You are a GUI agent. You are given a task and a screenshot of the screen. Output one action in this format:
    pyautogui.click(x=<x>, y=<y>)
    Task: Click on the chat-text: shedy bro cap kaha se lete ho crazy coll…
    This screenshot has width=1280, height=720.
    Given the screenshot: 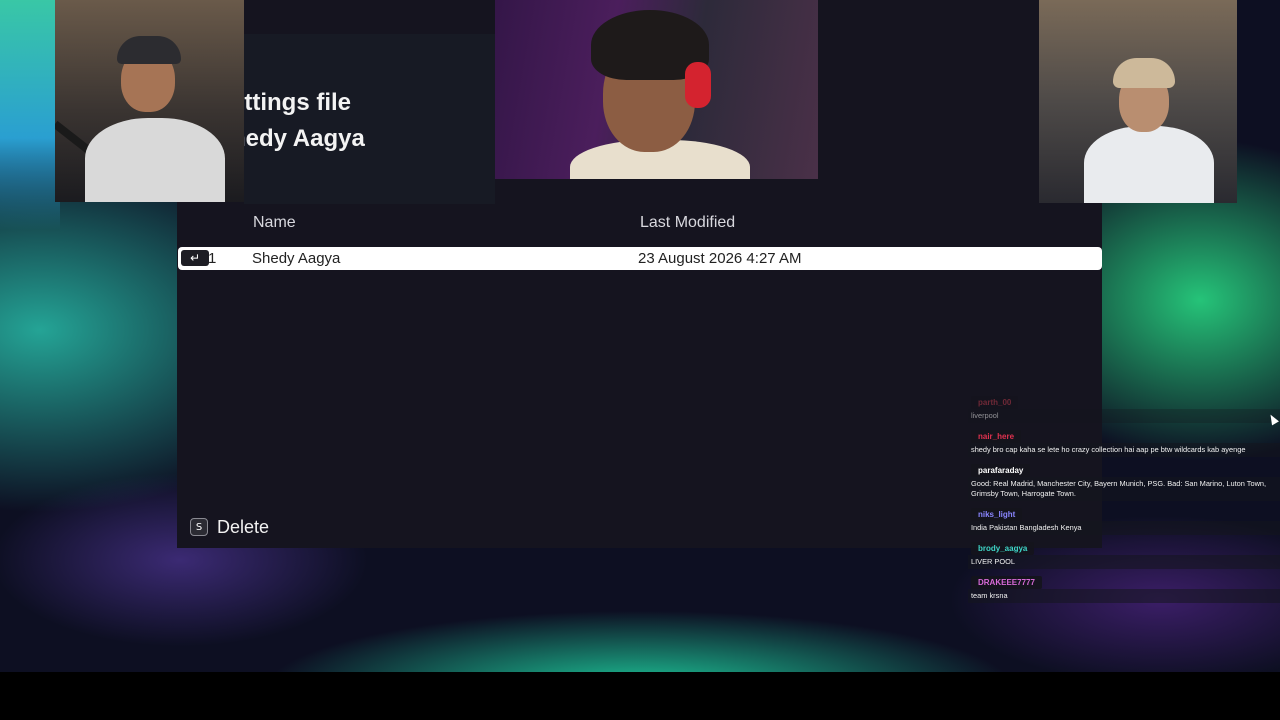 What is the action you would take?
    pyautogui.click(x=1124, y=450)
    